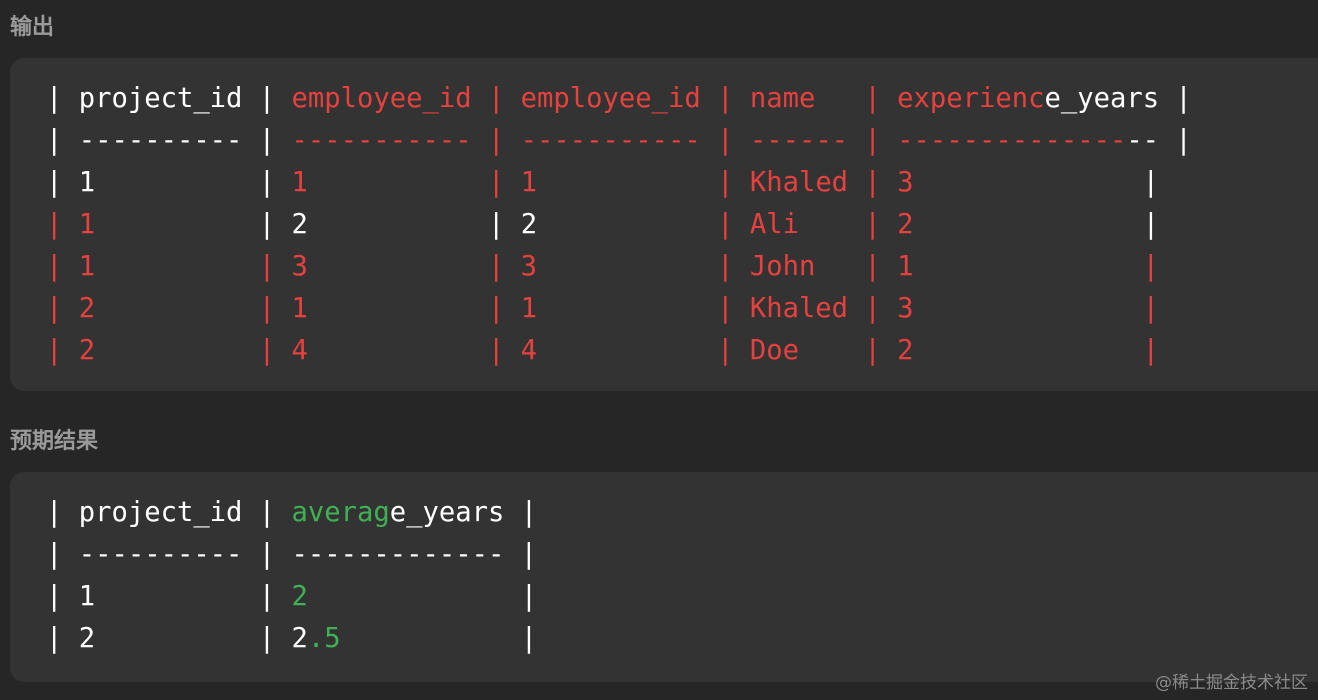 The width and height of the screenshot is (1318, 700). I want to click on code-line: | 1 | 3 | 3 | John | 1 |, so click(619, 267).